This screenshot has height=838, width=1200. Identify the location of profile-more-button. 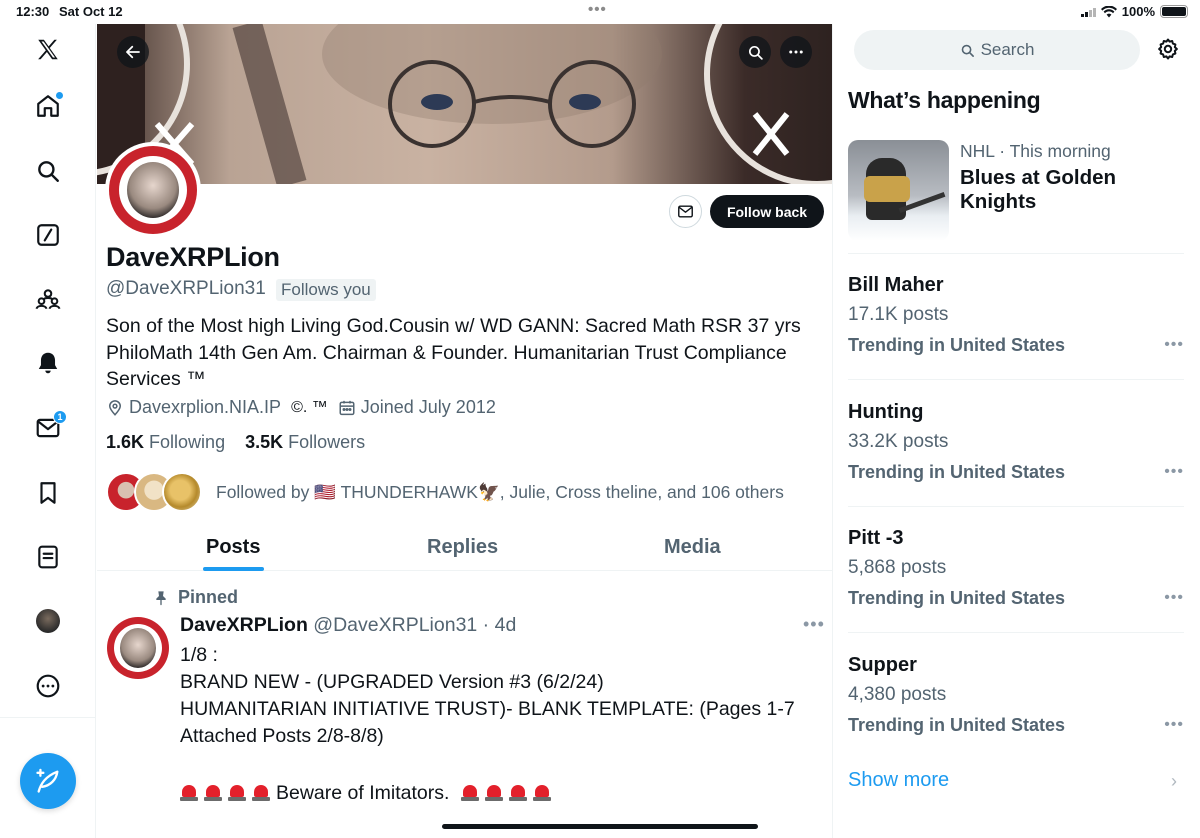
(796, 52).